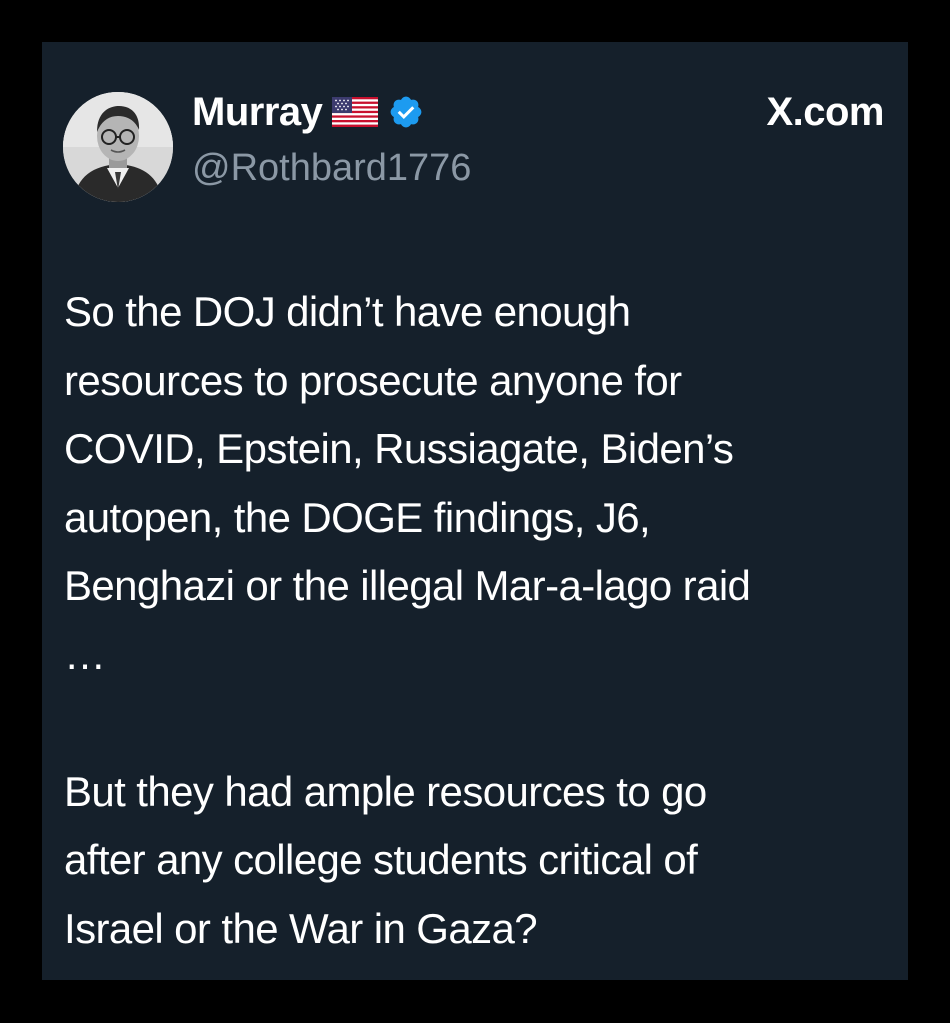  What do you see at coordinates (407, 585) in the screenshot?
I see `tweet-line: Benghazi or the illegal Mar-a-lago raid` at bounding box center [407, 585].